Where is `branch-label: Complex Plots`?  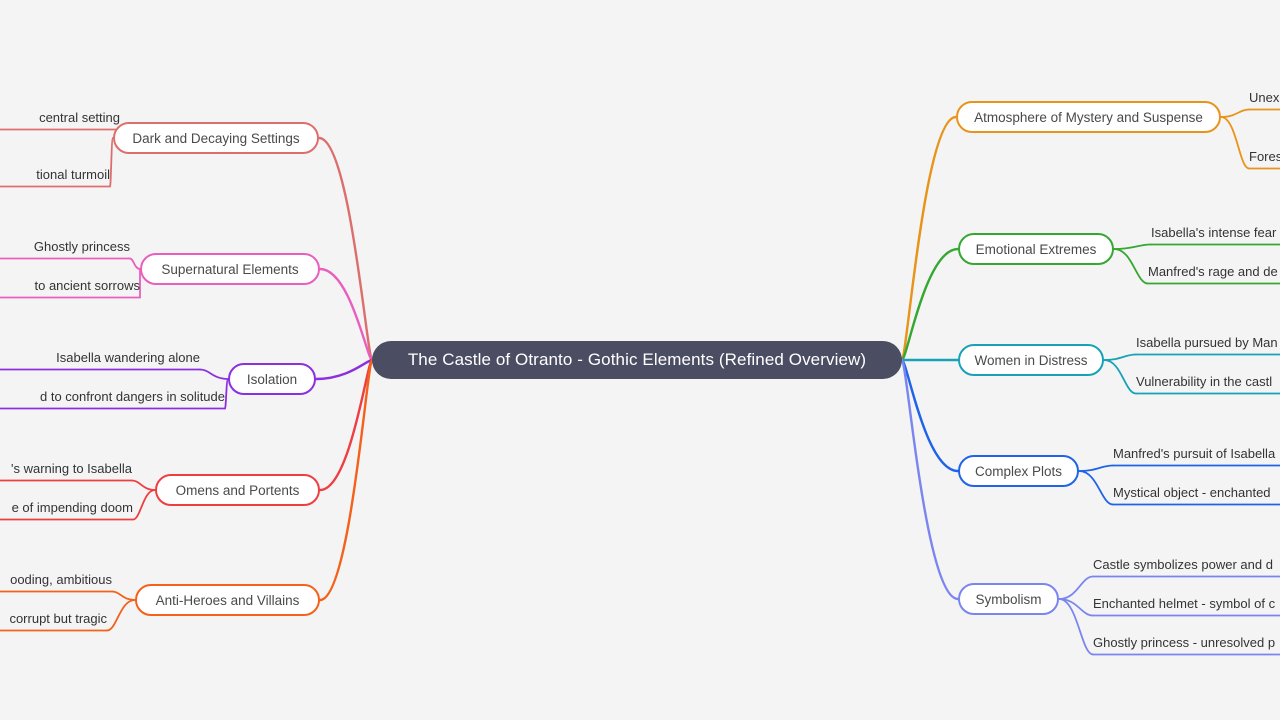
branch-label: Complex Plots is located at coordinates (1018, 471).